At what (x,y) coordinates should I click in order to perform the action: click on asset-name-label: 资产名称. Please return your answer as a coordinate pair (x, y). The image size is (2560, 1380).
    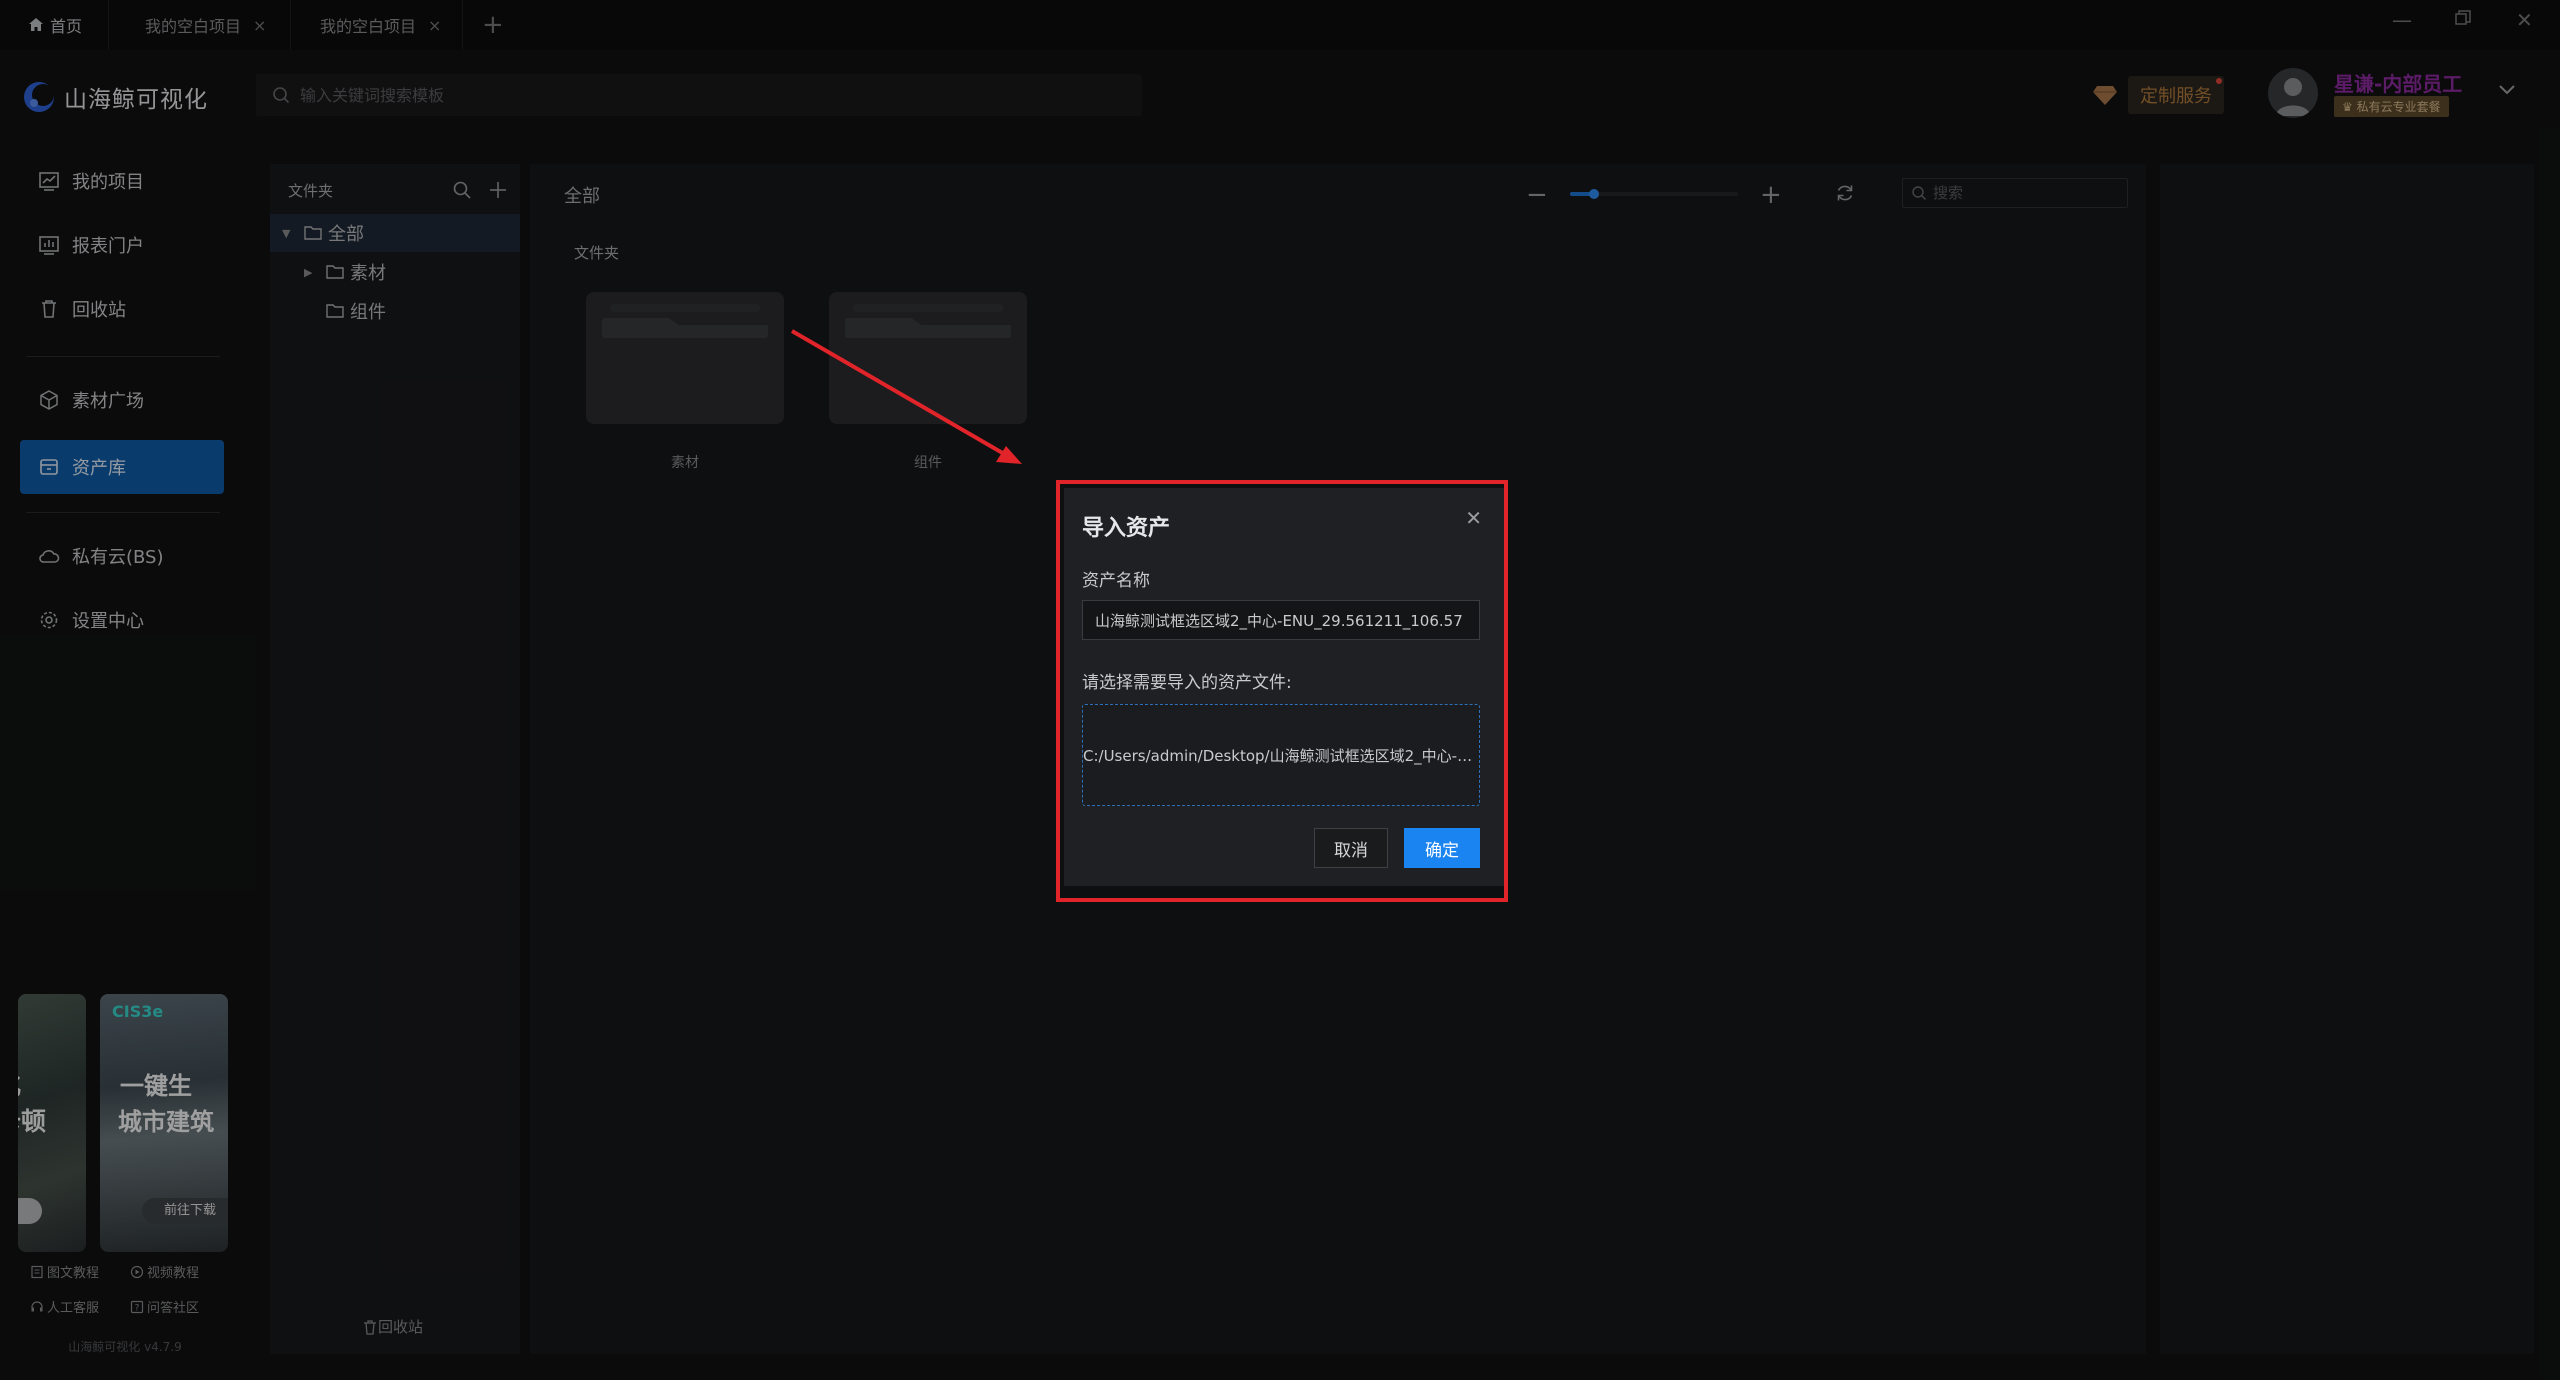
    Looking at the image, I should click on (1116, 581).